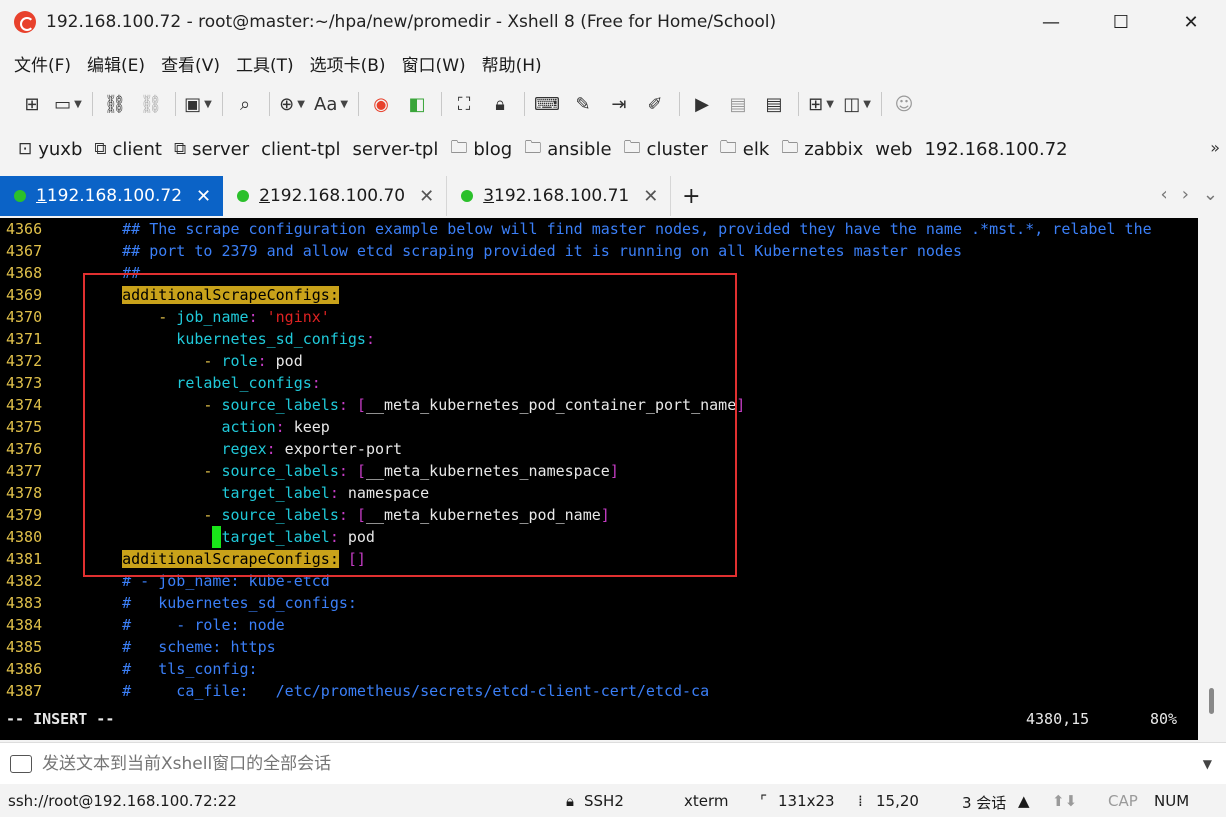 The image size is (1226, 817). I want to click on script-icon: ✐, so click(655, 104).